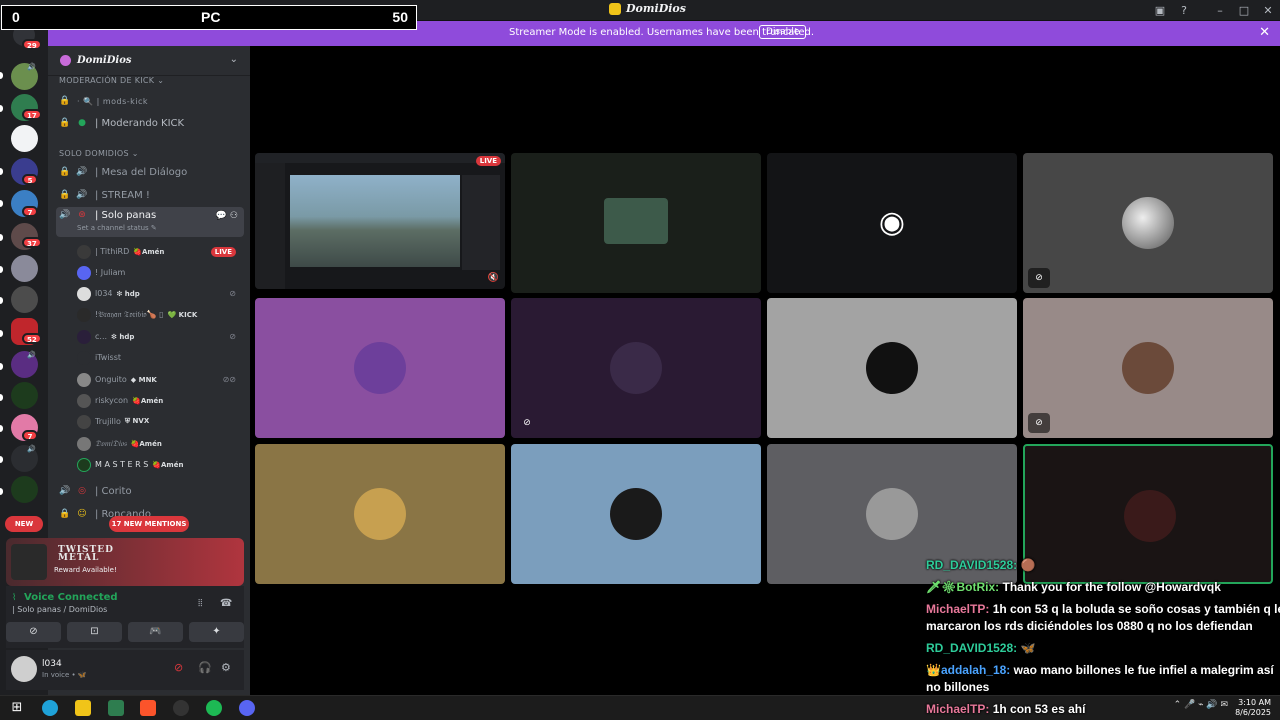  Describe the element at coordinates (116, 708) in the screenshot. I see `terminal-icon` at that location.